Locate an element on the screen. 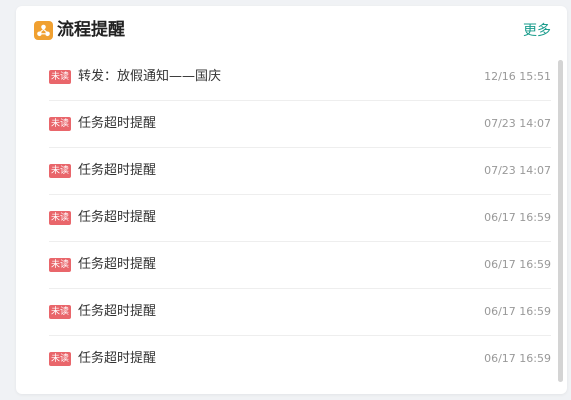  list-item: 未读 转发：放假通知——国庆 12/16 15:51 is located at coordinates (300, 77).